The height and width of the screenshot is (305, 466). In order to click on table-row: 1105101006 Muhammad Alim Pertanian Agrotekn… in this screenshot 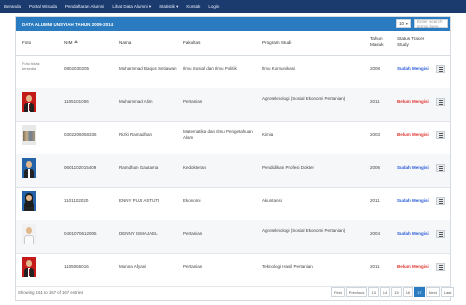, I will do `click(233, 105)`.